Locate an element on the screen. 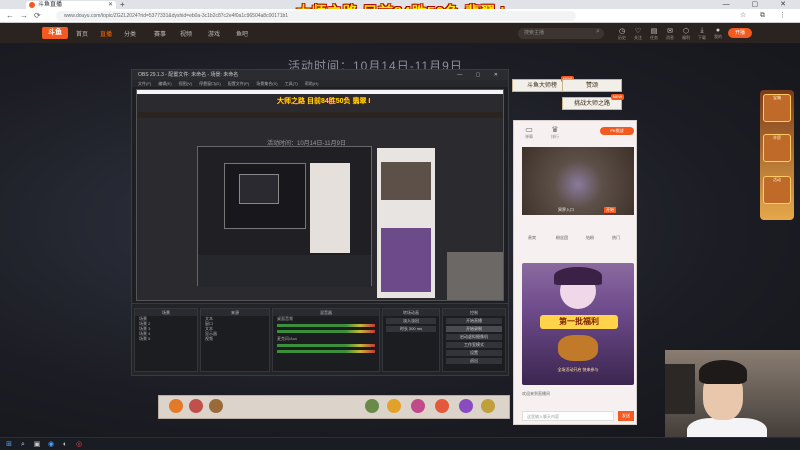 The width and height of the screenshot is (800, 450). new-tab-icon: + is located at coordinates (122, 4).